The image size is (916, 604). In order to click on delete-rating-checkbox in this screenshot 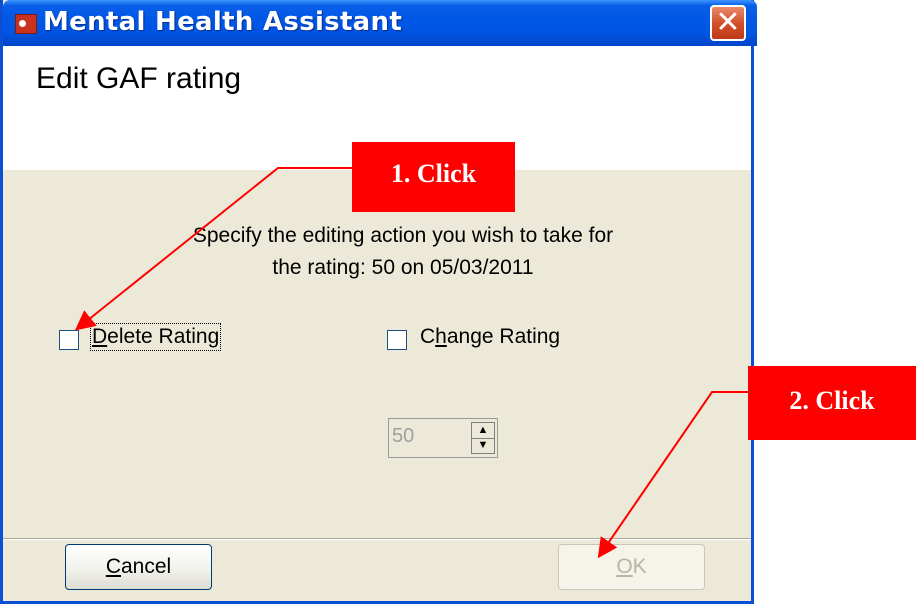, I will do `click(69, 340)`.